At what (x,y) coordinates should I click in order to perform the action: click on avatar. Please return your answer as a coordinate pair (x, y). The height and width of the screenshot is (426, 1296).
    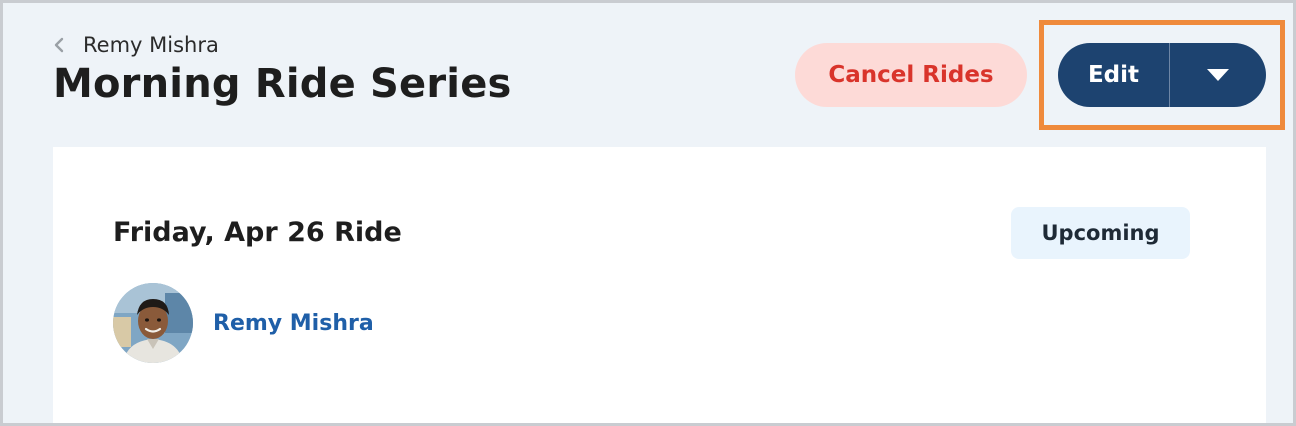
    Looking at the image, I should click on (153, 323).